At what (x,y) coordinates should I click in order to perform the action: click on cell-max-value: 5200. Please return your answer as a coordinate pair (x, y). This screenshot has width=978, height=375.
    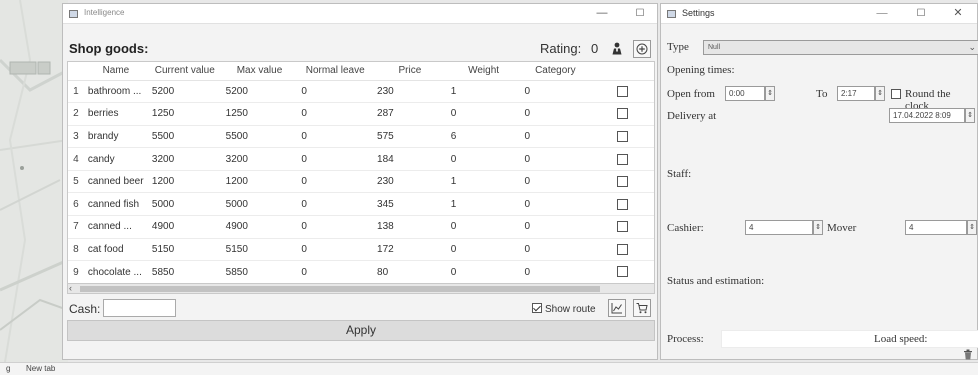
    Looking at the image, I should click on (259, 92).